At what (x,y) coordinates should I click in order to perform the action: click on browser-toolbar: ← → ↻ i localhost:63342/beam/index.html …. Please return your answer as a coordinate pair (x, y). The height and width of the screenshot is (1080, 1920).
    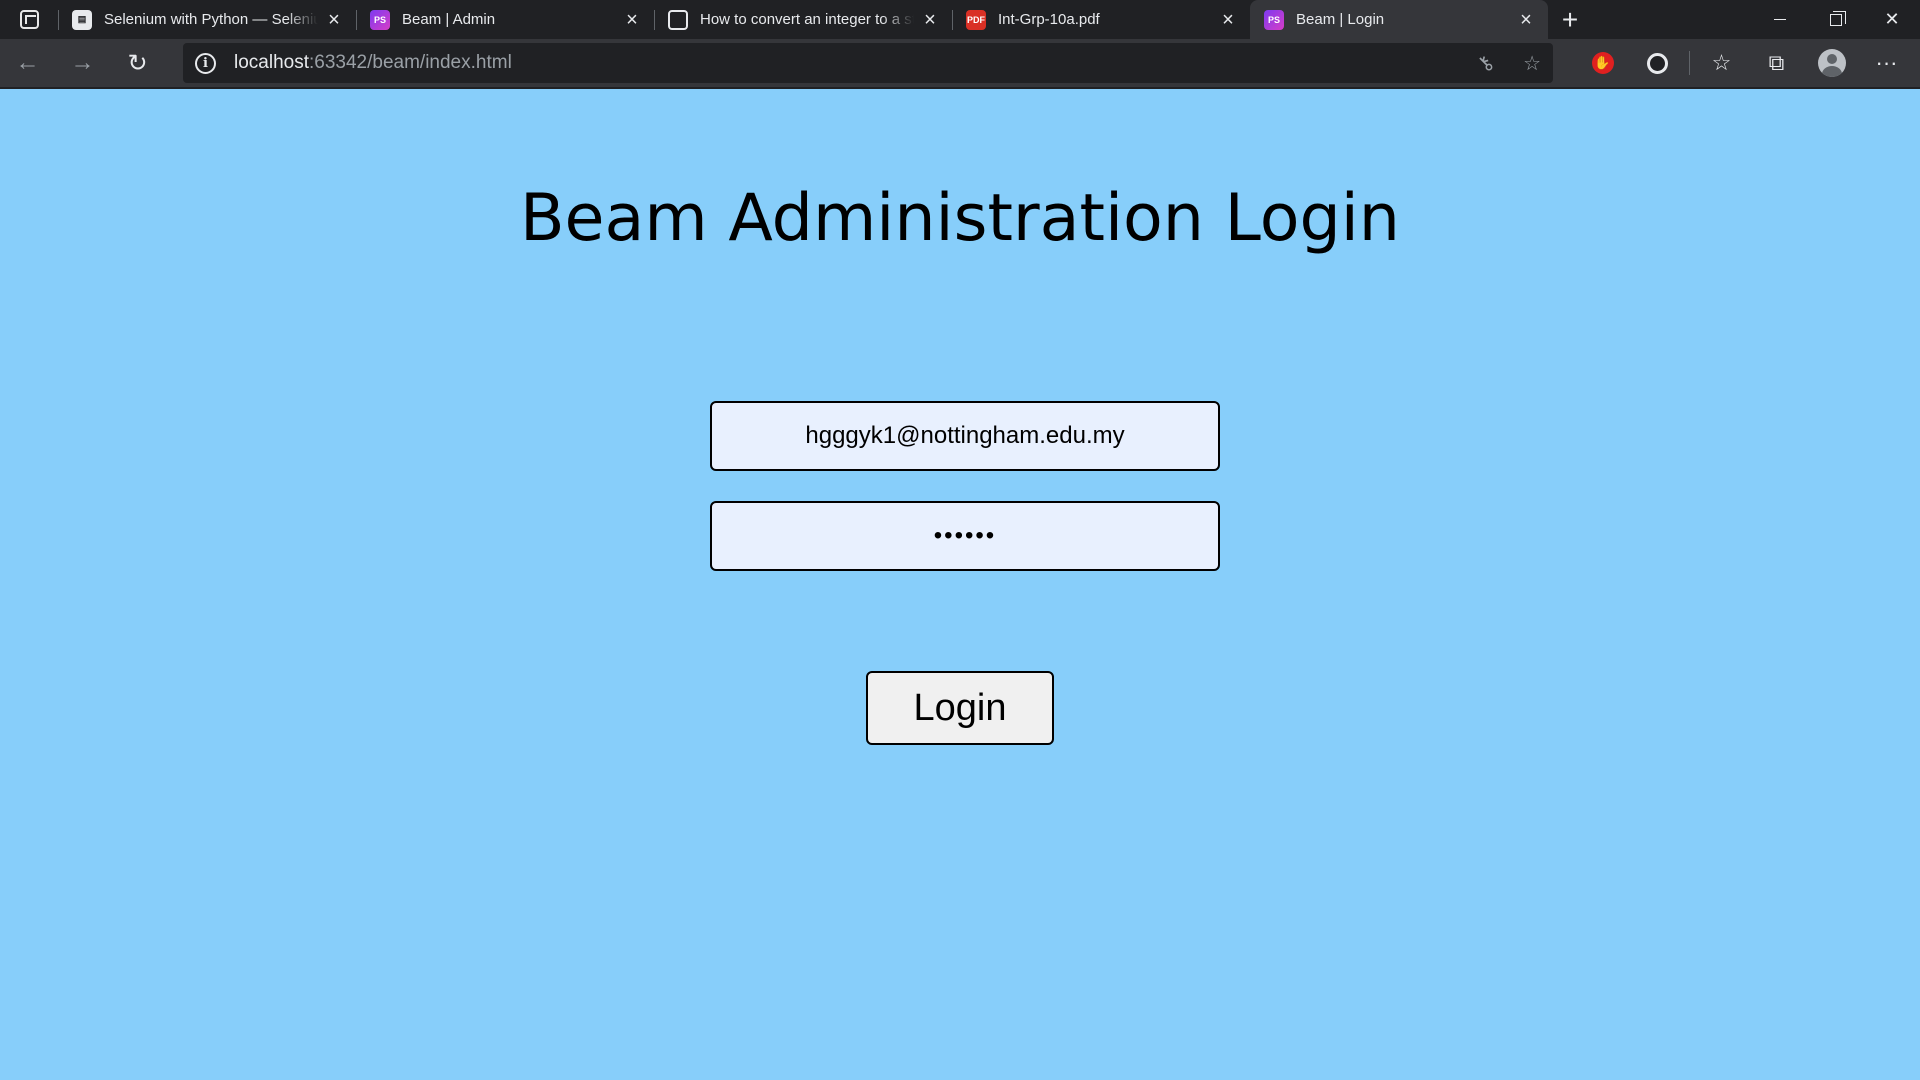
    Looking at the image, I should click on (960, 63).